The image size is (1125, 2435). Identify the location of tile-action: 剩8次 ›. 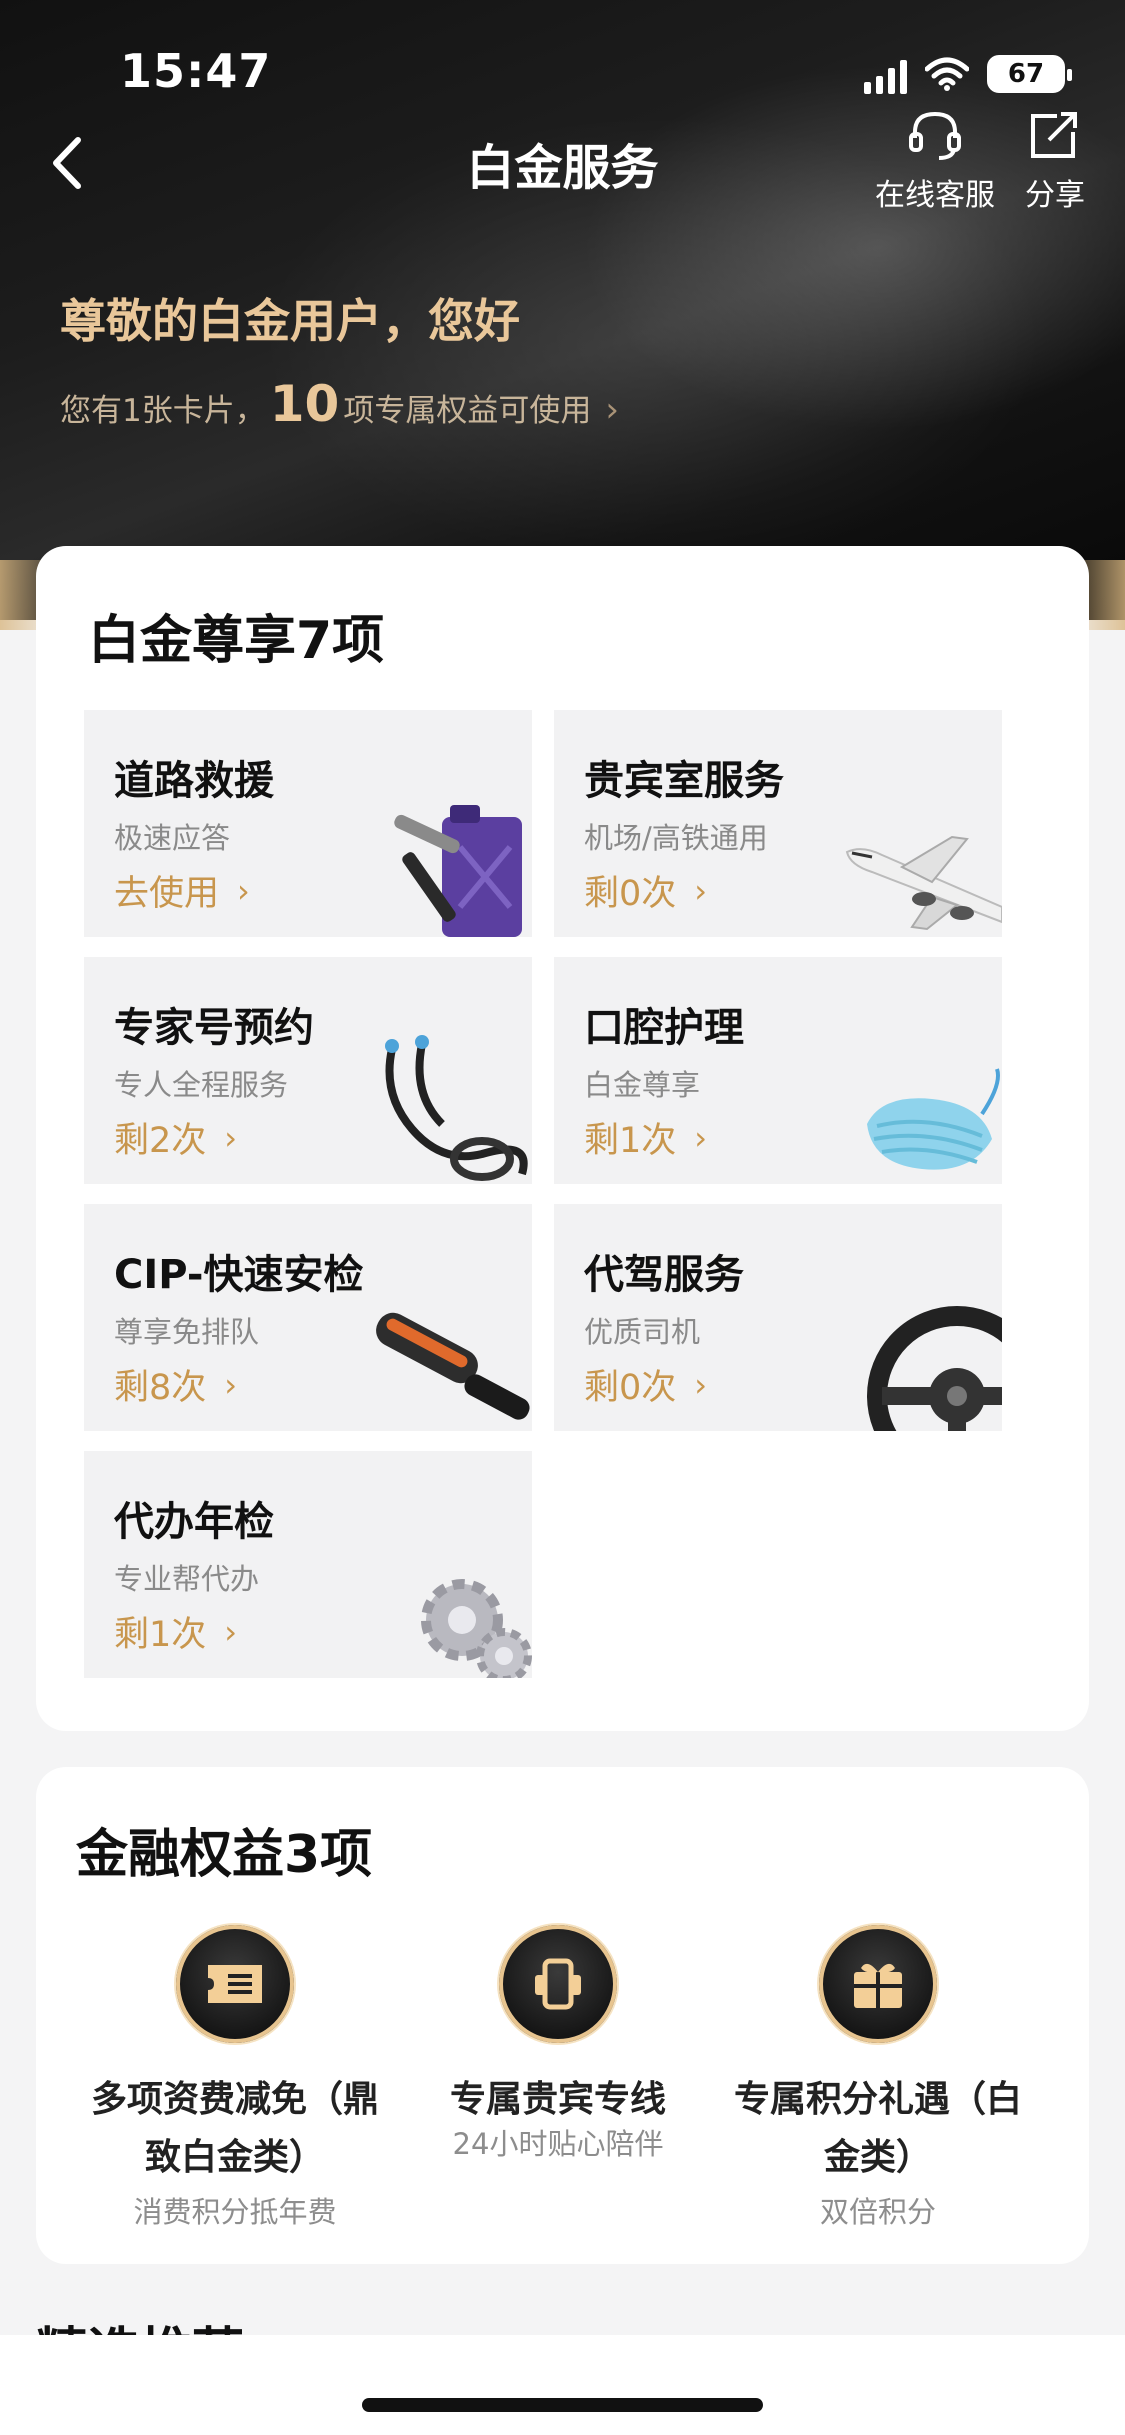
(176, 1387).